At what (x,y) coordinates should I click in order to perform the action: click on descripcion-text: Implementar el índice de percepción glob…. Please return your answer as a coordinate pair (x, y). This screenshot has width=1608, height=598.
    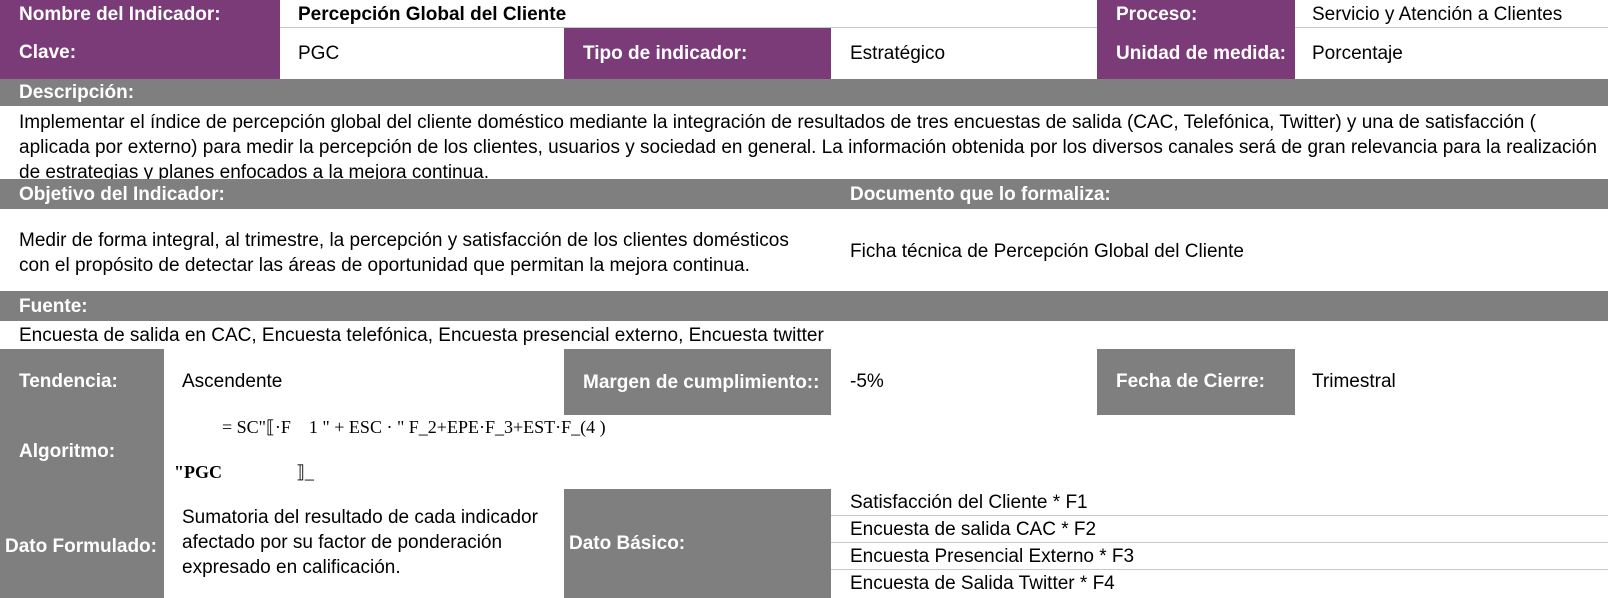
    Looking at the image, I should click on (804, 142).